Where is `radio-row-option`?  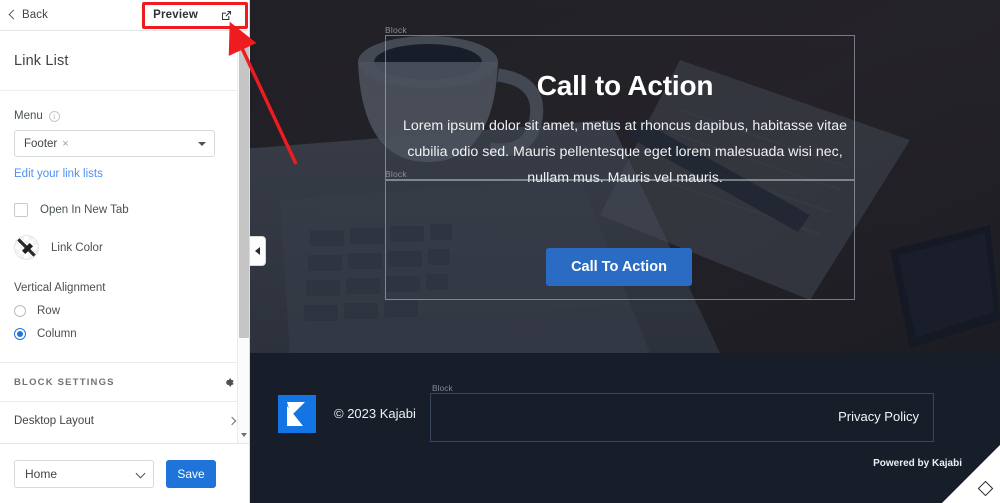
radio-row-option is located at coordinates (20, 311).